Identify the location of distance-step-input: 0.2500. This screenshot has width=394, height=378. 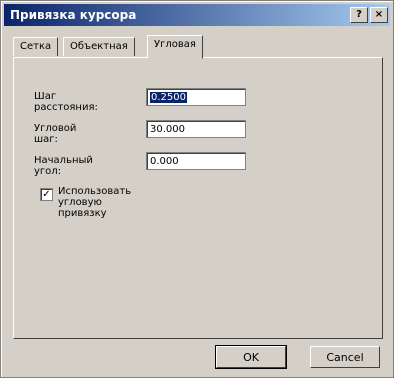
(196, 97).